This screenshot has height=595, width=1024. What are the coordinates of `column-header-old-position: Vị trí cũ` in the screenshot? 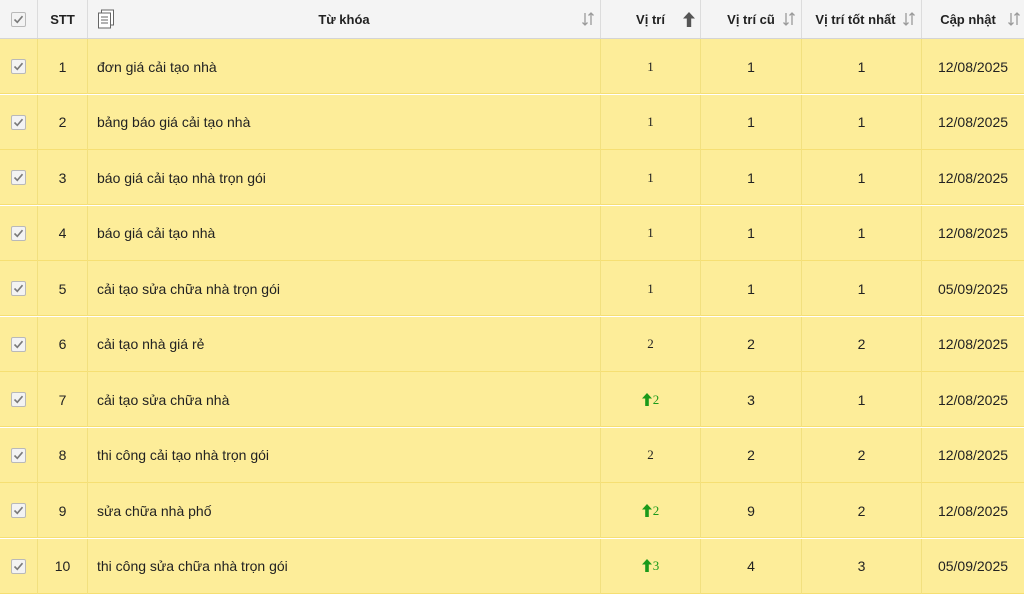 It's located at (751, 19).